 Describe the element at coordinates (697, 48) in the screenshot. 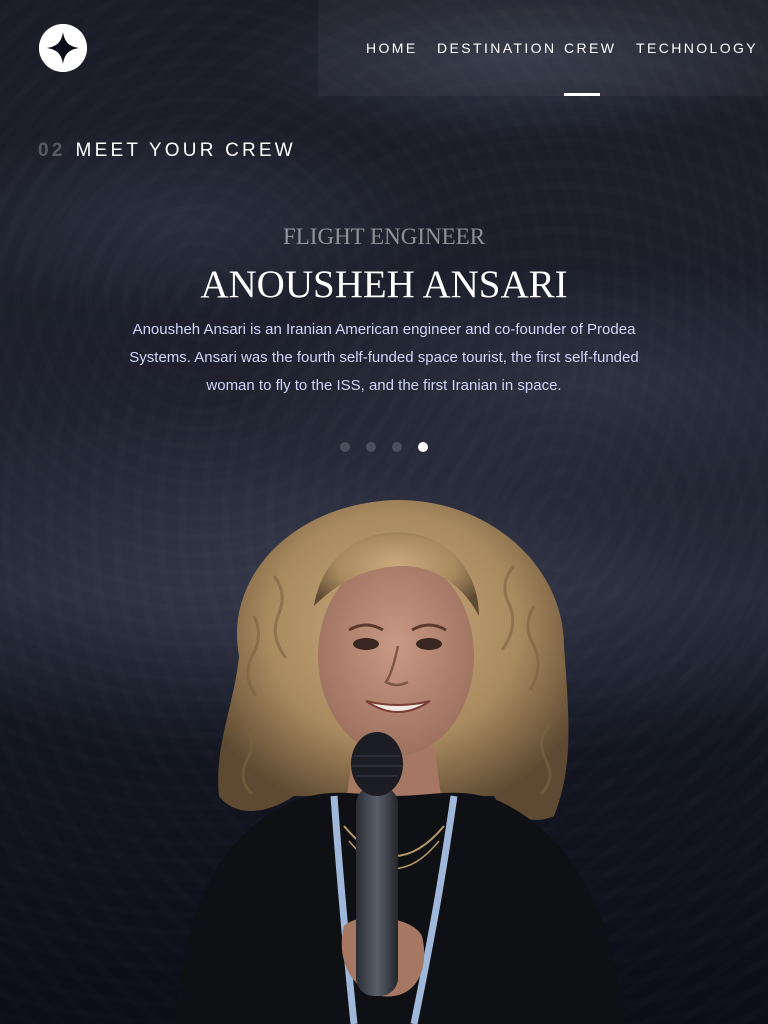

I see `nav-technology: TECHNOLOGY` at that location.